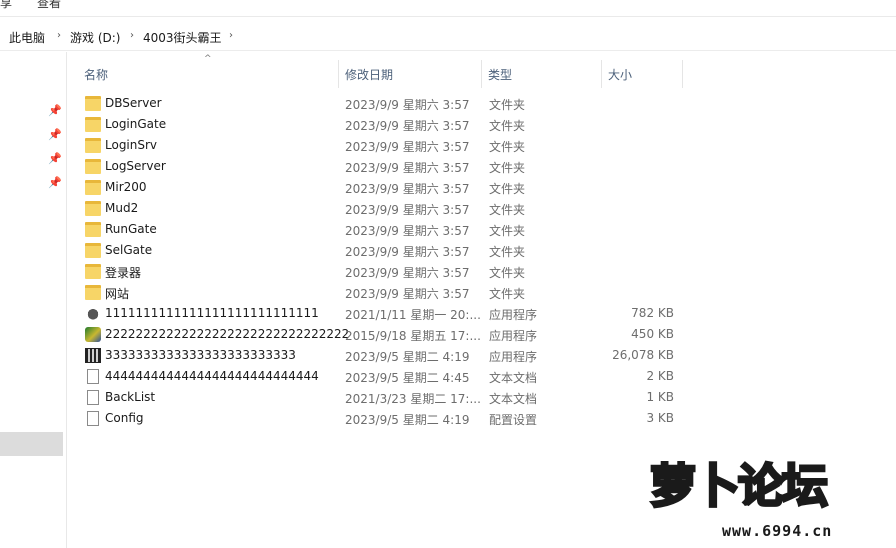 The height and width of the screenshot is (548, 896). I want to click on breadcrumb-folder: 4003街头霸王, so click(182, 37).